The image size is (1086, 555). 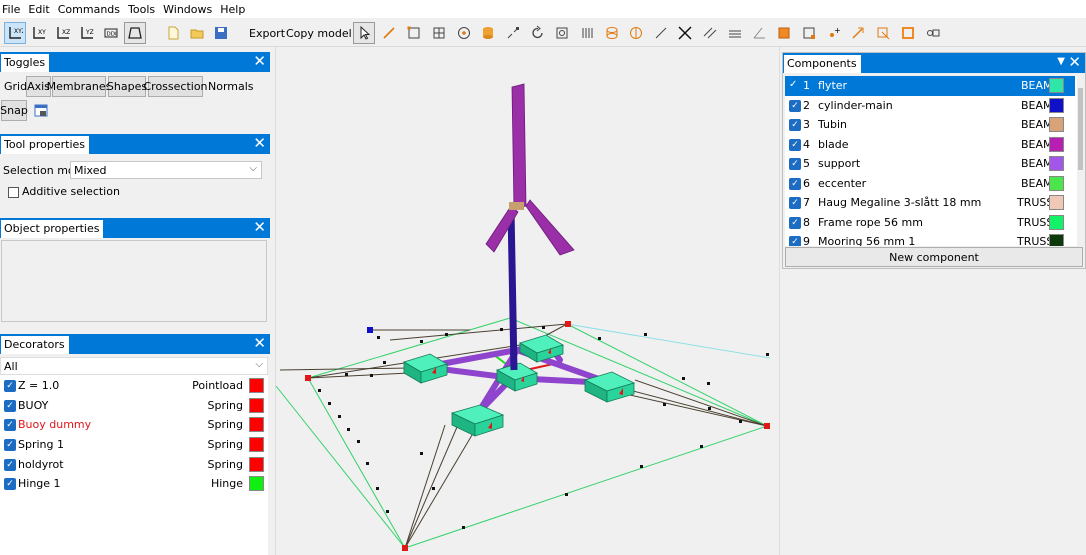 What do you see at coordinates (883, 33) in the screenshot?
I see `arrow-square-icon` at bounding box center [883, 33].